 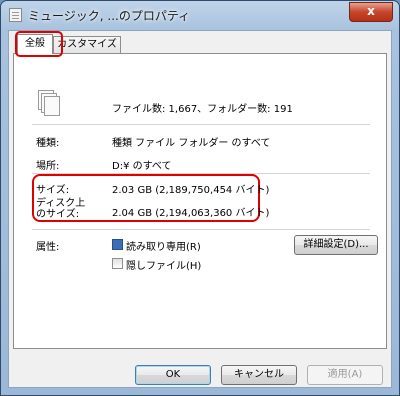 What do you see at coordinates (39, 44) in the screenshot?
I see `tab-highlight-annotation` at bounding box center [39, 44].